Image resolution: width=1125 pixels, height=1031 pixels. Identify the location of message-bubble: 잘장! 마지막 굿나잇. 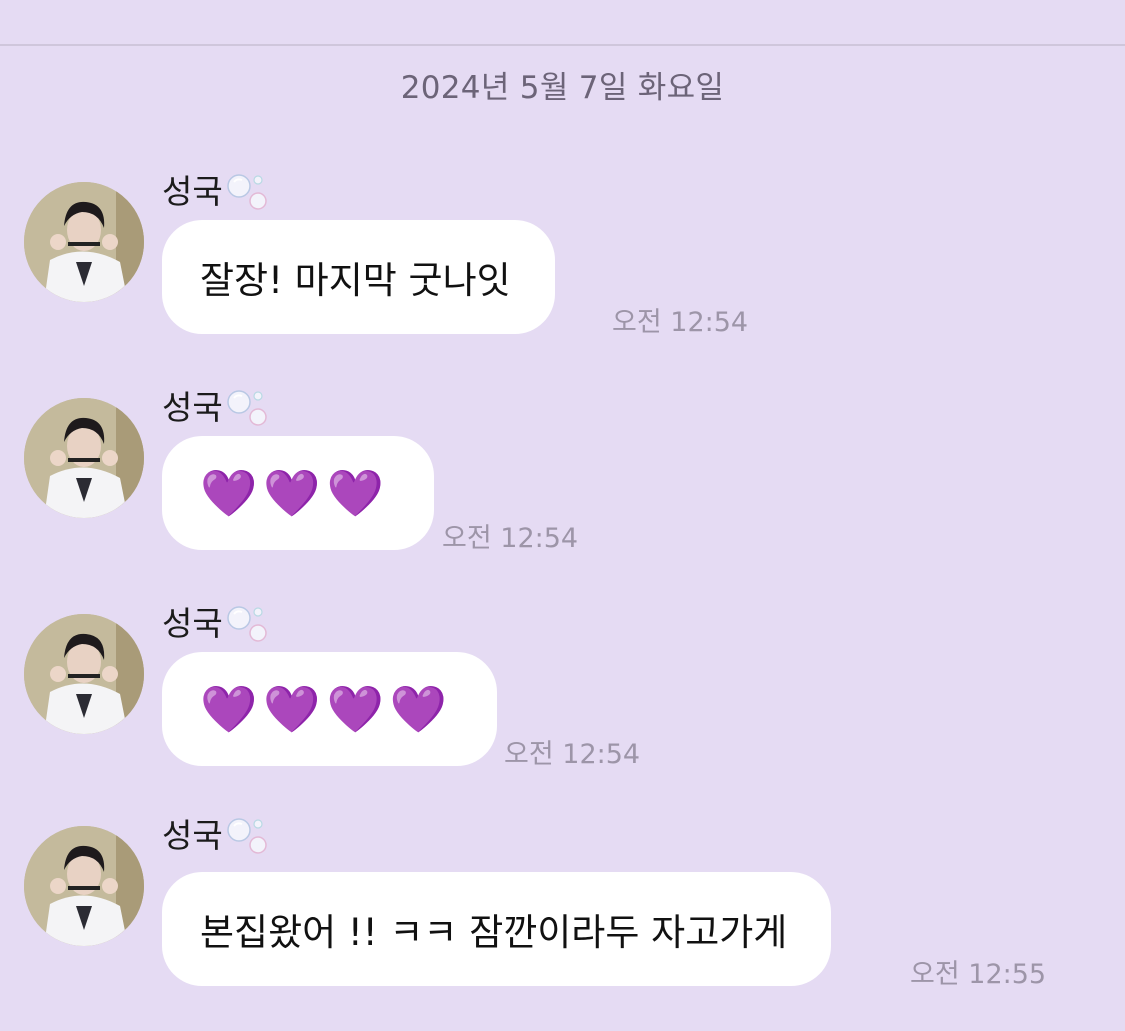
(358, 277).